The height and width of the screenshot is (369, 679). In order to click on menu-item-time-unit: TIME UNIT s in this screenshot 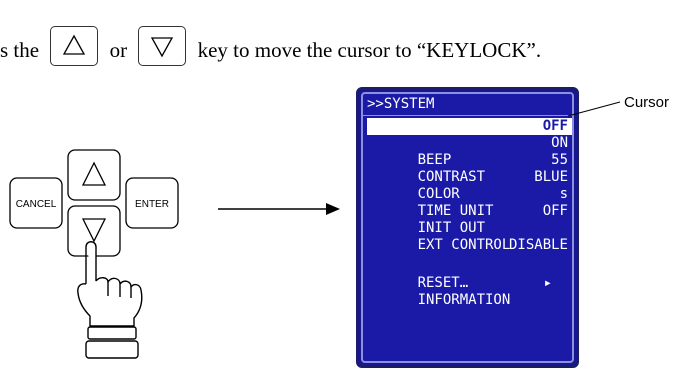, I will do `click(469, 202)`.